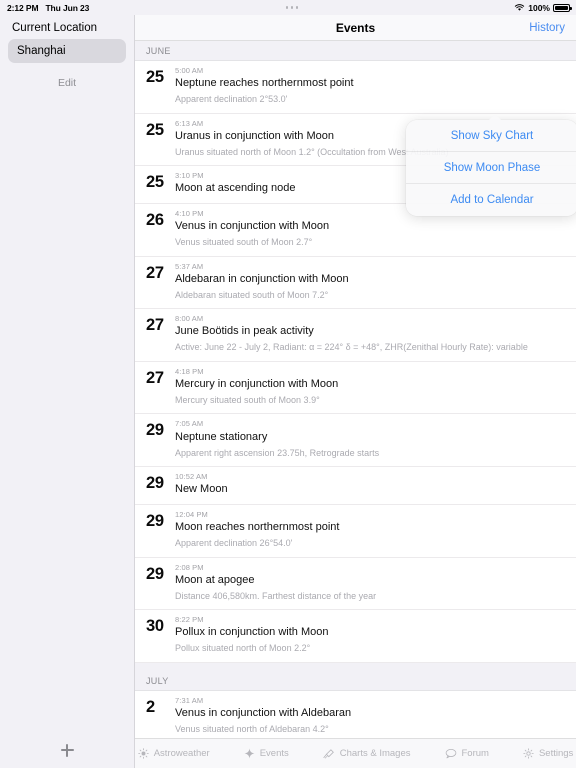 This screenshot has height=768, width=576. I want to click on popover-item-show-moon-phase: Show Moon Phase, so click(491, 168).